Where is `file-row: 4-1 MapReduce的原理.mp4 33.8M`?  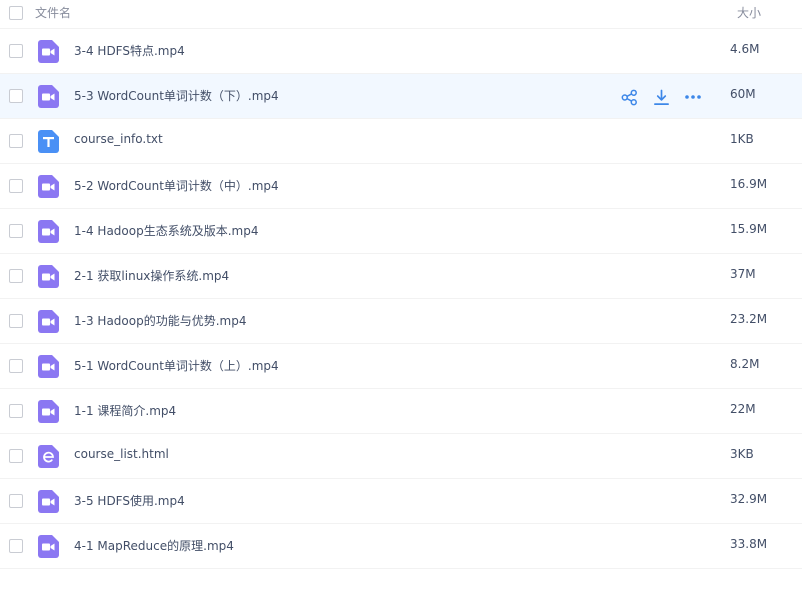
file-row: 4-1 MapReduce的原理.mp4 33.8M is located at coordinates (401, 546).